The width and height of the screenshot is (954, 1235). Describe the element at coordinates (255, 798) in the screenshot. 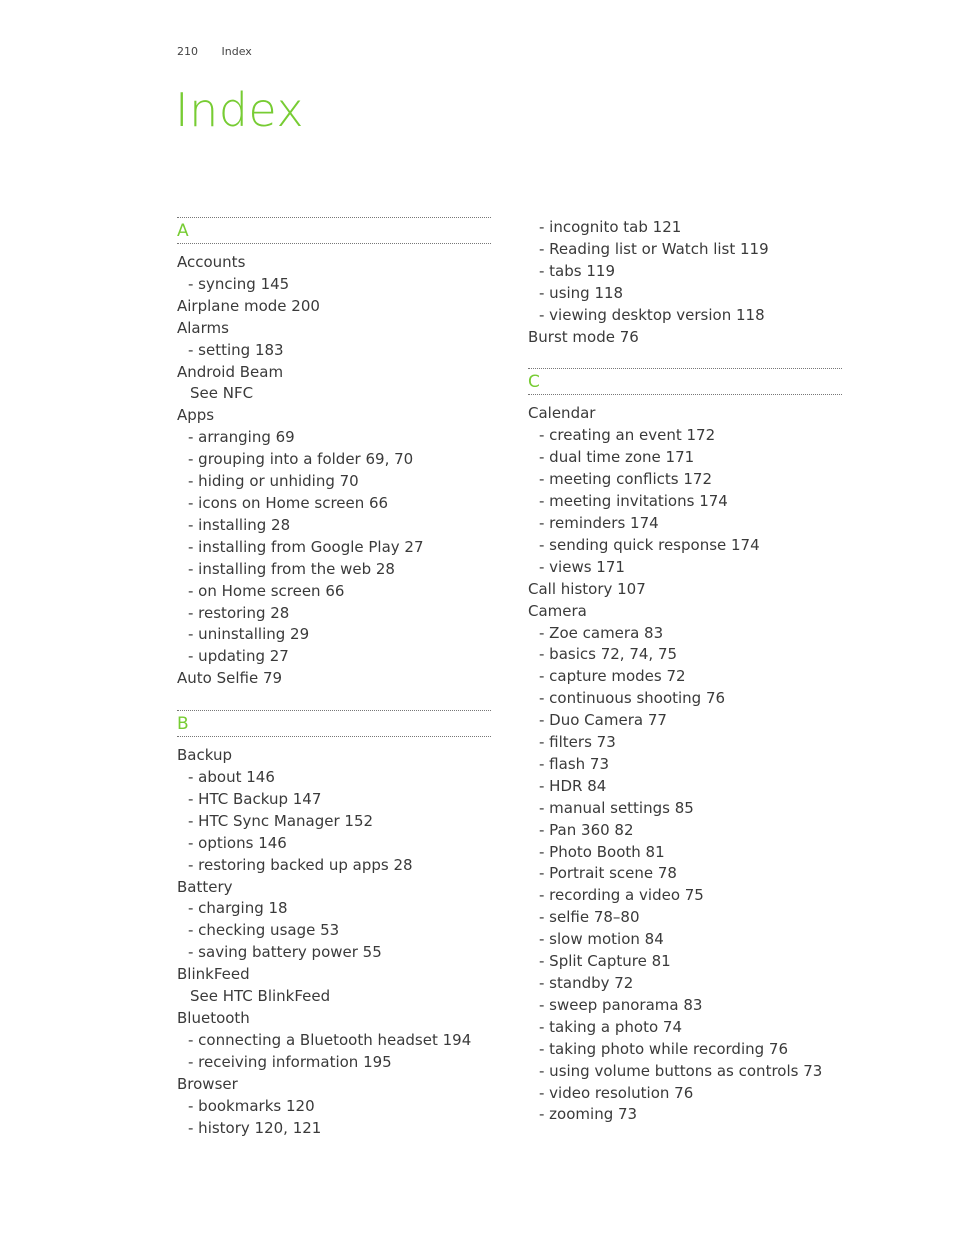

I see `index-subentry: - HTC Backup 147` at that location.